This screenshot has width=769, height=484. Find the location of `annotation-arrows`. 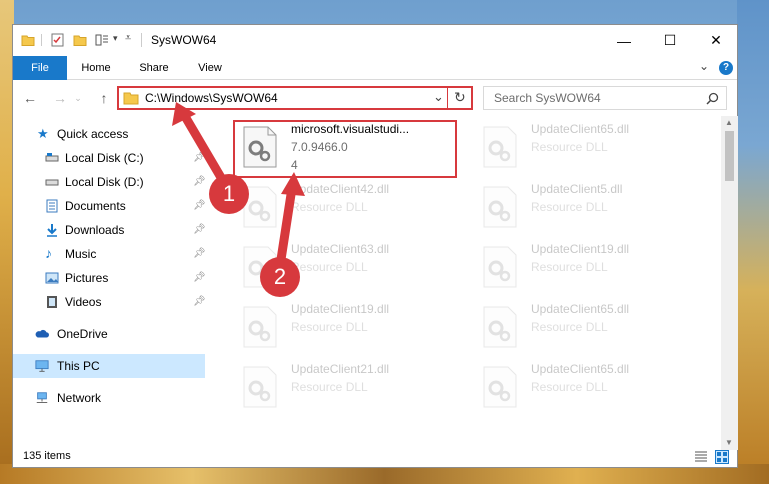

annotation-arrows is located at coordinates (238, 186).